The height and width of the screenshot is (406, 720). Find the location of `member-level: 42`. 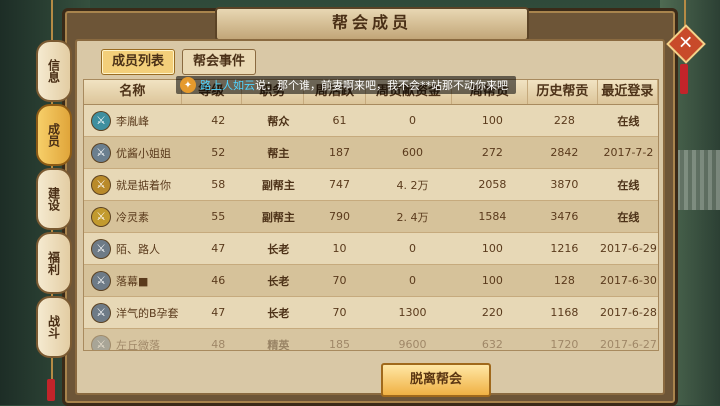

member-level: 42 is located at coordinates (218, 120).